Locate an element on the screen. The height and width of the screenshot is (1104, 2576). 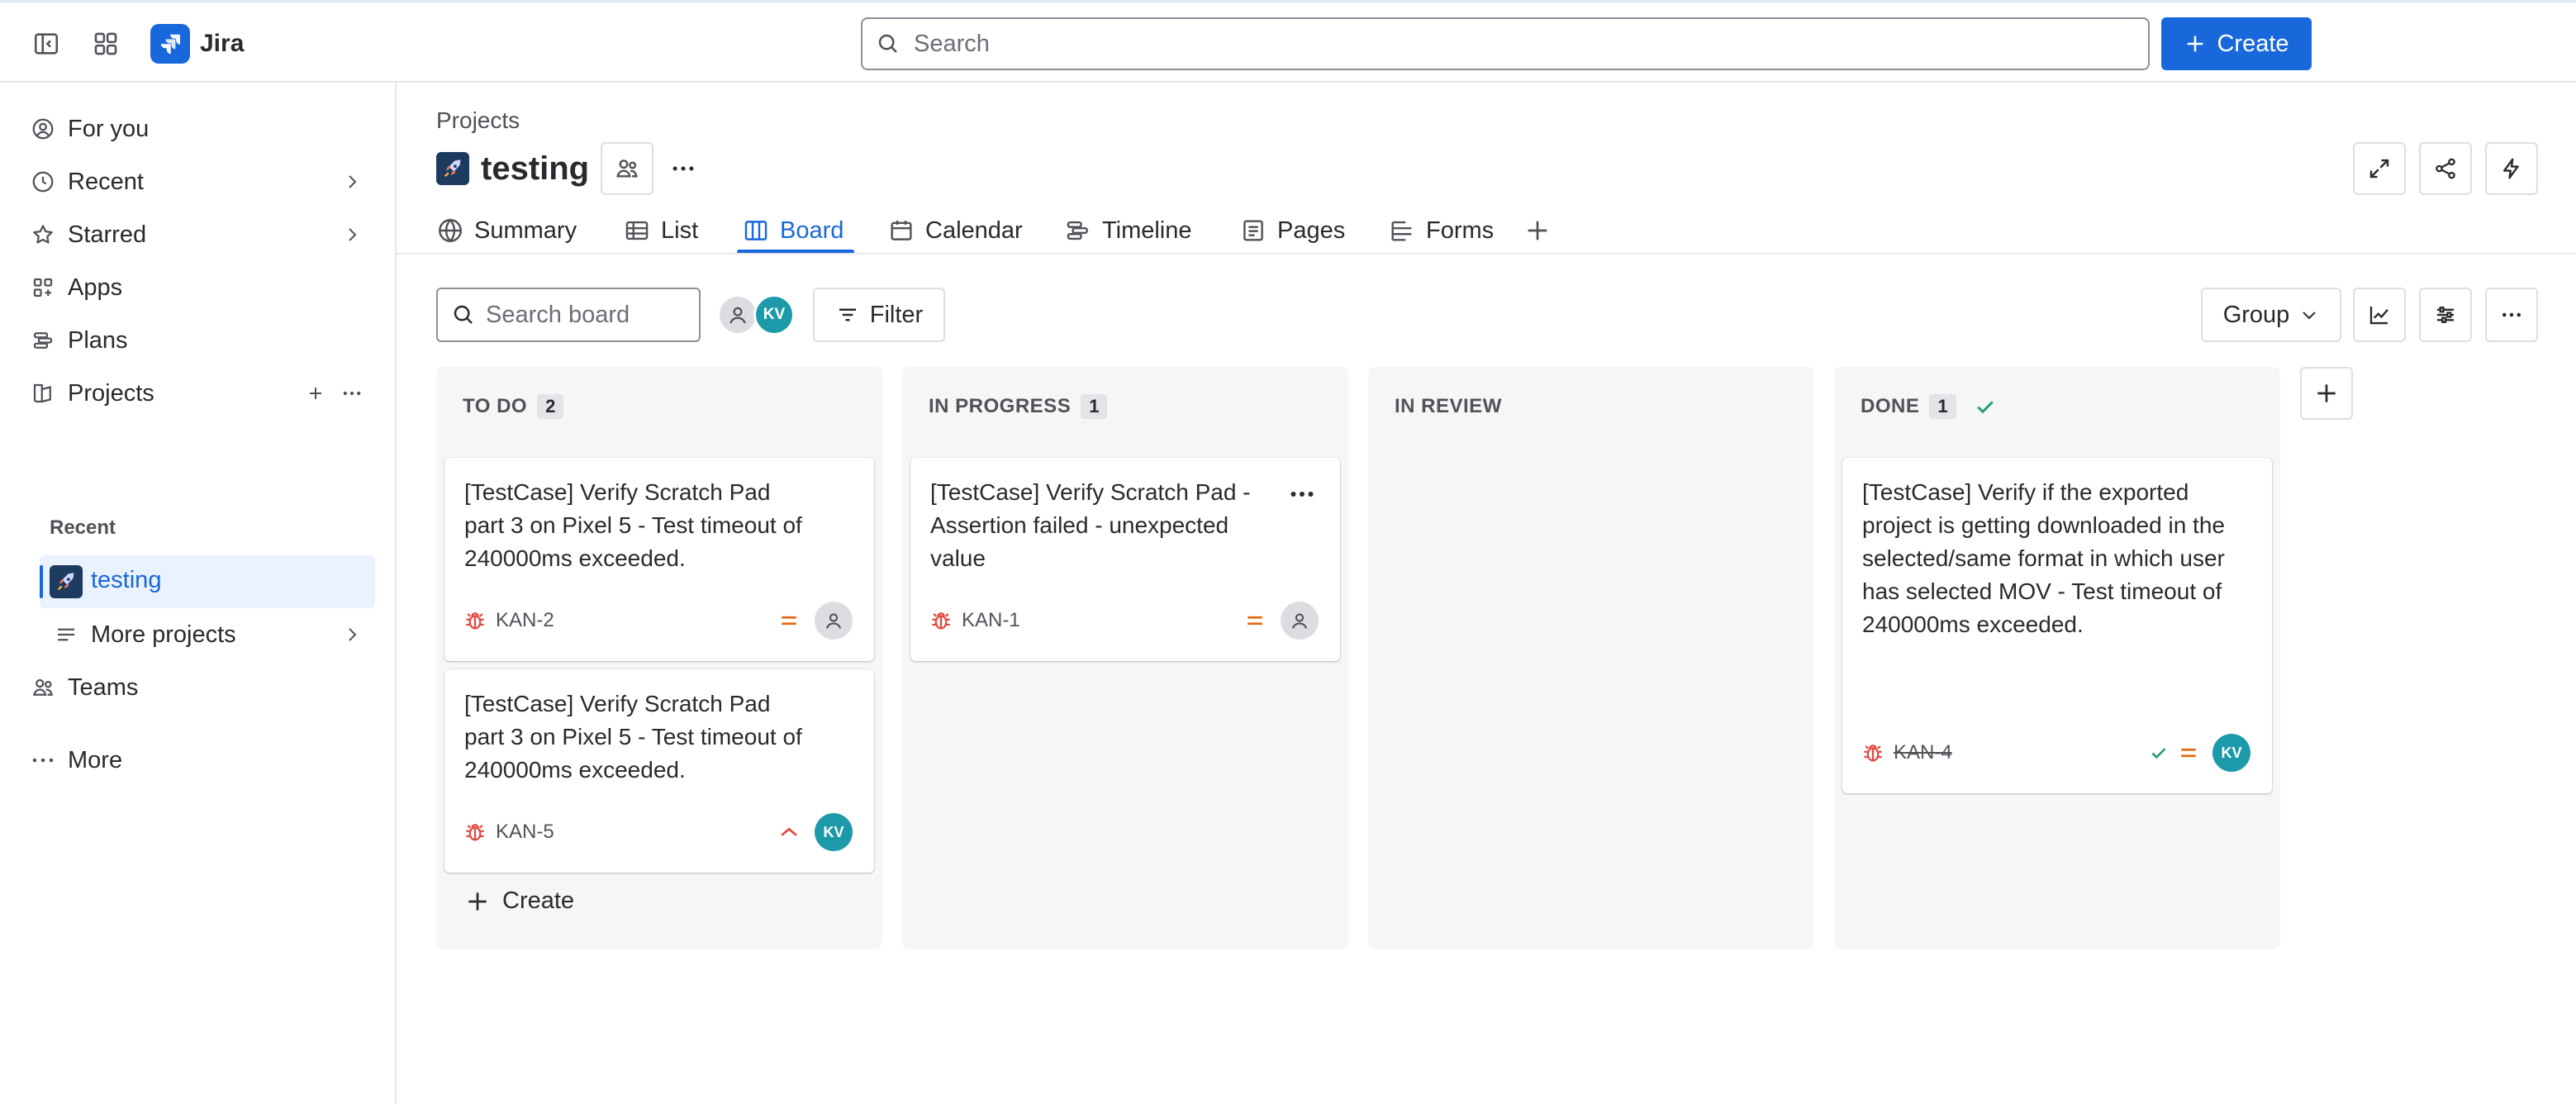
tab-calendar: Calendar is located at coordinates (955, 231).